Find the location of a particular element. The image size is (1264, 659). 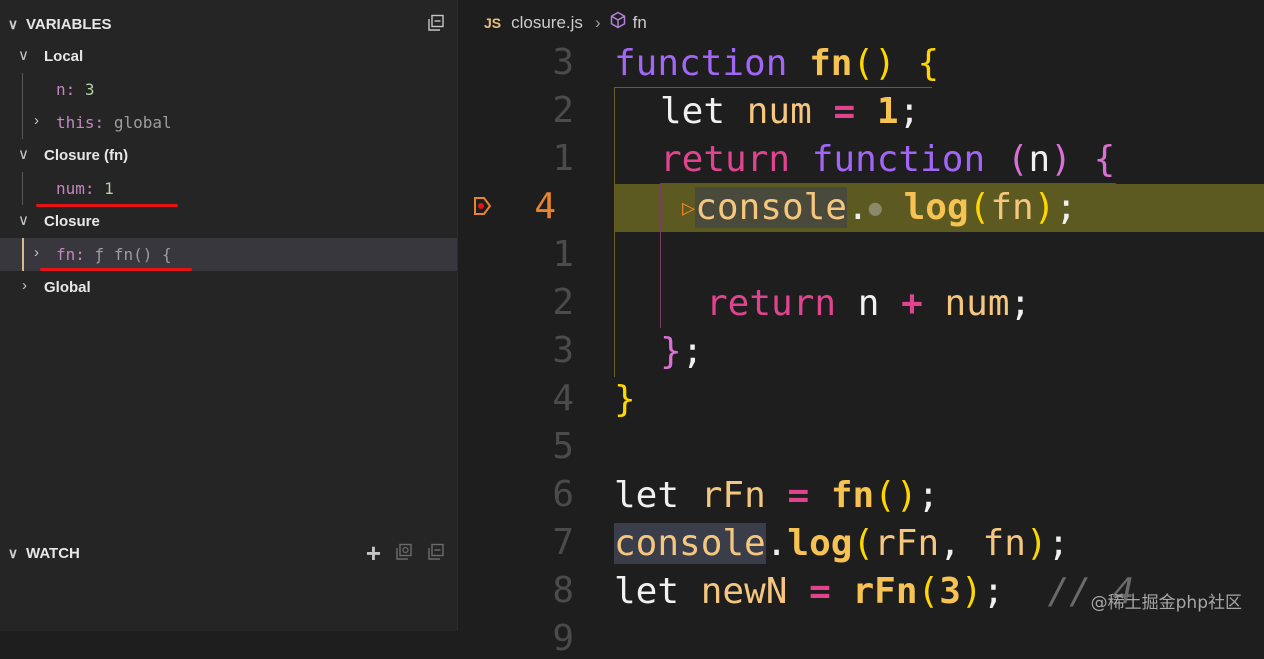

code-line: console.log(rFn, fn); is located at coordinates (841, 544).